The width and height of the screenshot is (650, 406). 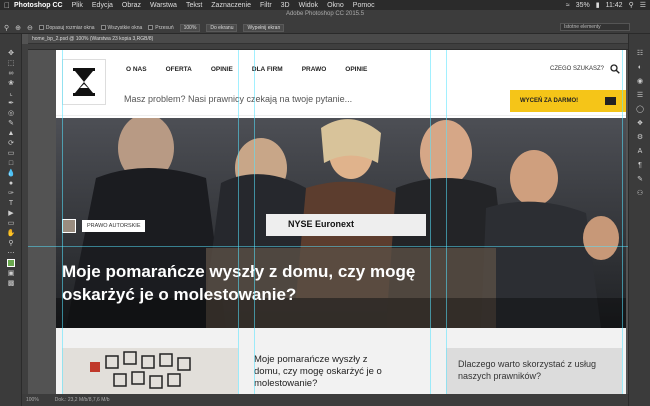 What do you see at coordinates (266, 5) in the screenshot?
I see `menu-filter: Filtr` at bounding box center [266, 5].